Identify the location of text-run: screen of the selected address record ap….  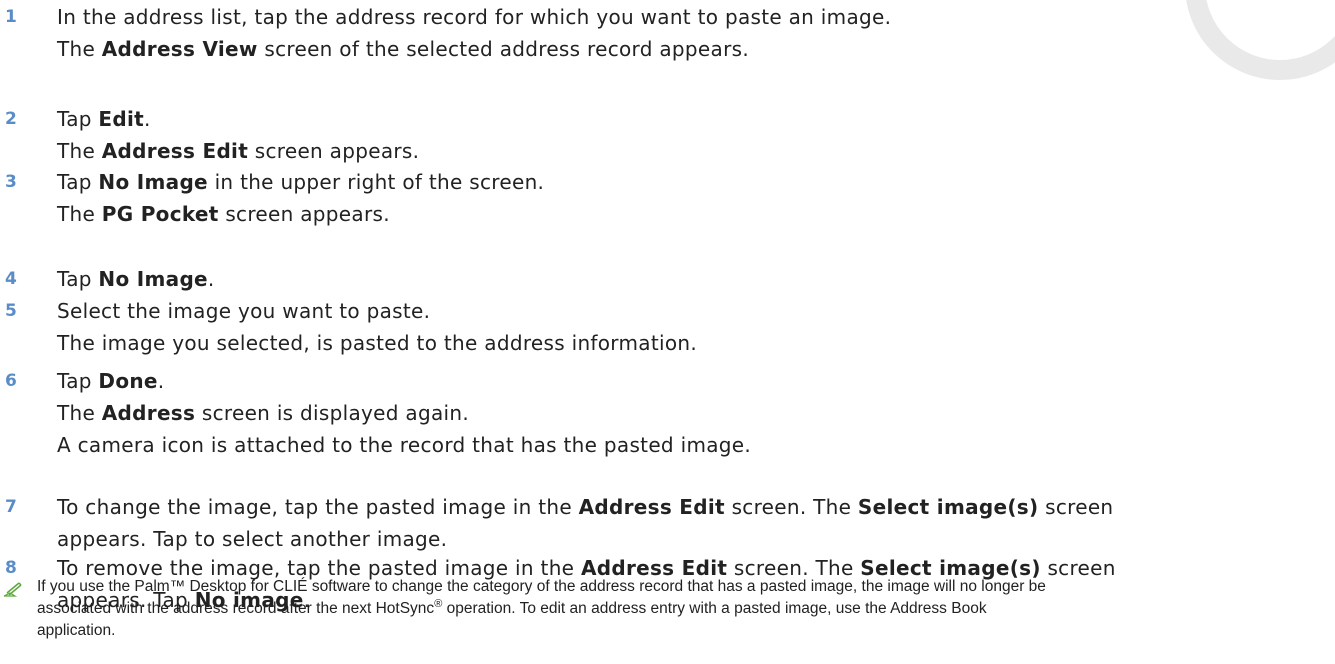
(503, 49).